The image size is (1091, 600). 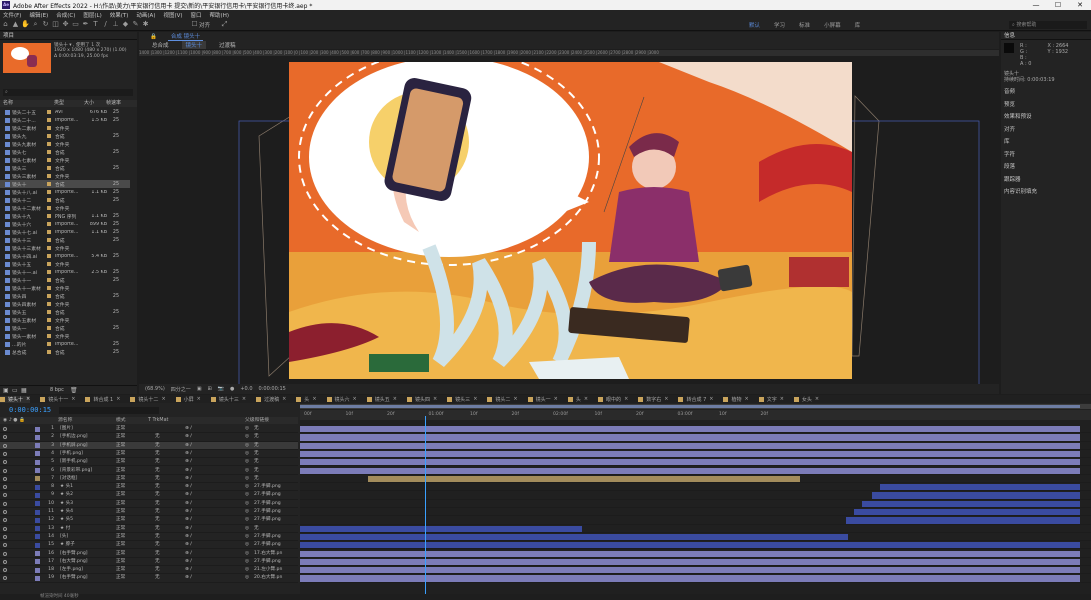 I want to click on layer-parent-dropdown: 27.手脚.png, so click(x=274, y=495).